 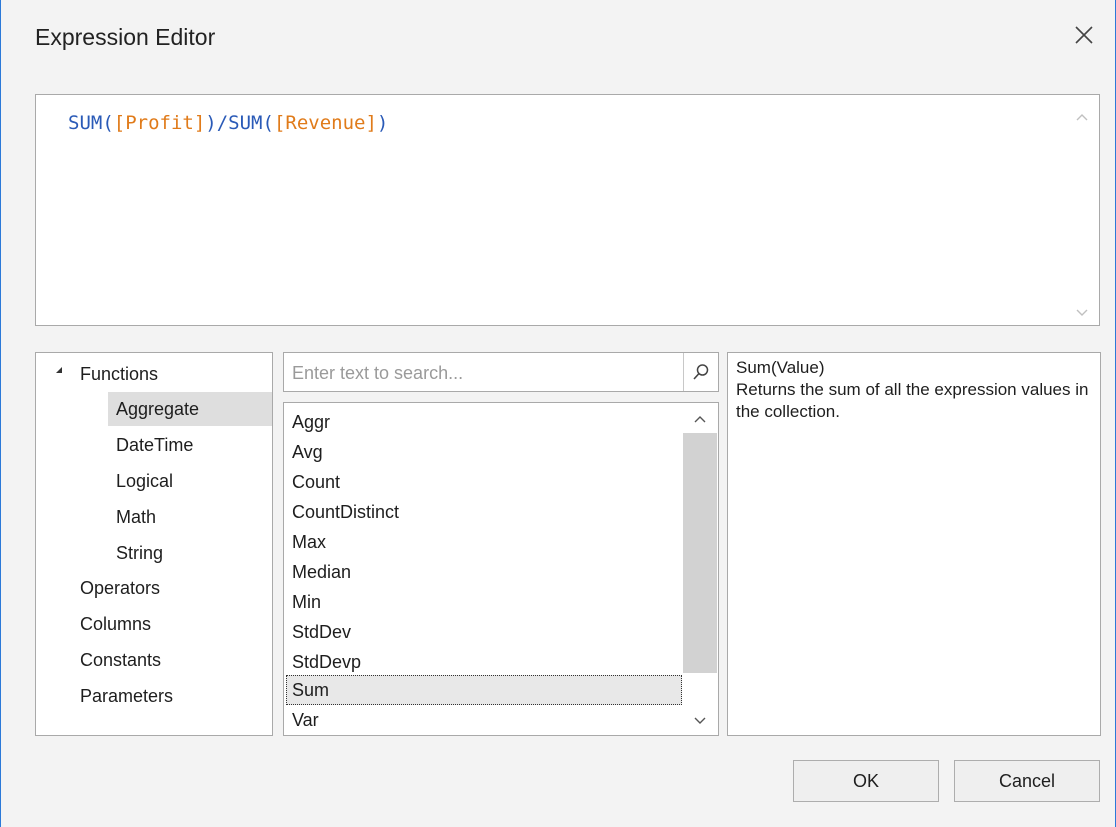 I want to click on list-item-stddevp: StdDevp, so click(x=484, y=662).